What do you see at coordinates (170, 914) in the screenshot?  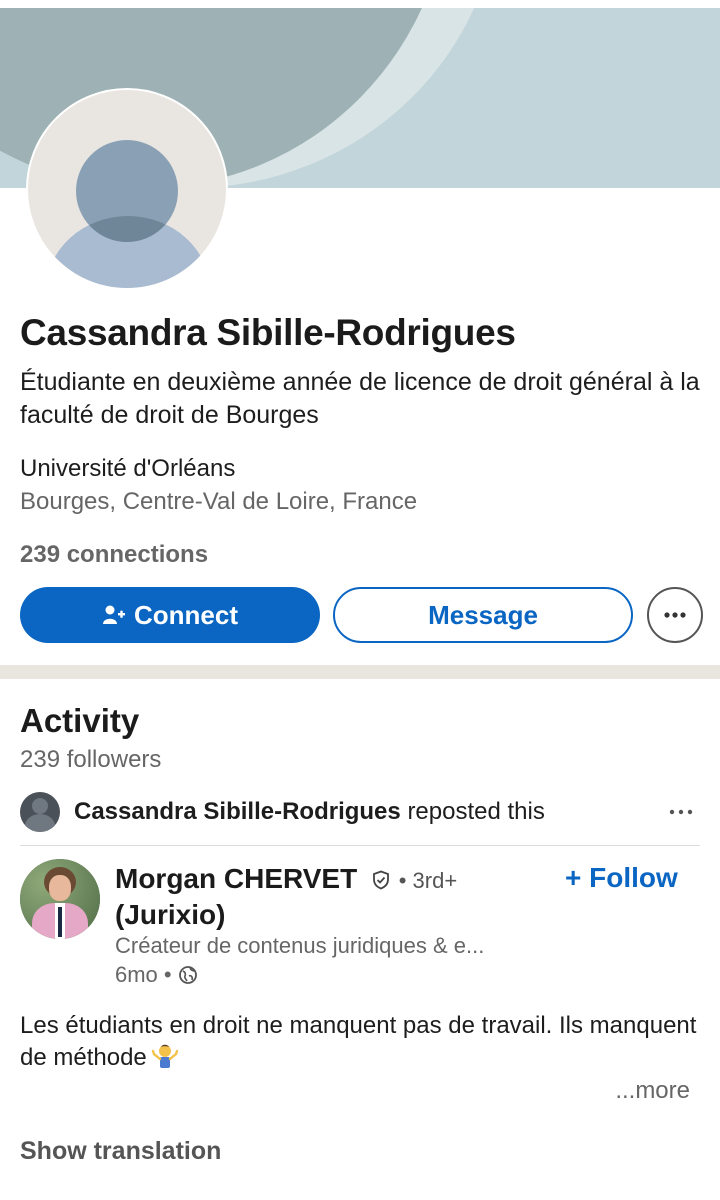 I see `author-suffix: (Jurixio)` at bounding box center [170, 914].